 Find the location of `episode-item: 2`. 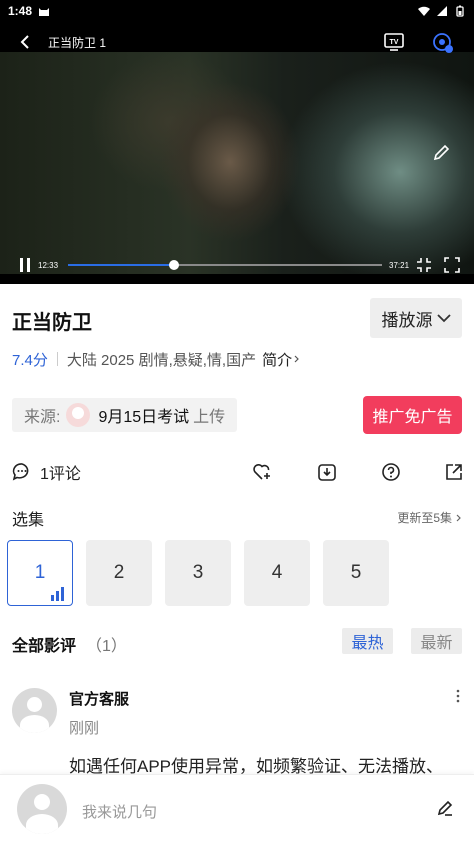

episode-item: 2 is located at coordinates (119, 573).